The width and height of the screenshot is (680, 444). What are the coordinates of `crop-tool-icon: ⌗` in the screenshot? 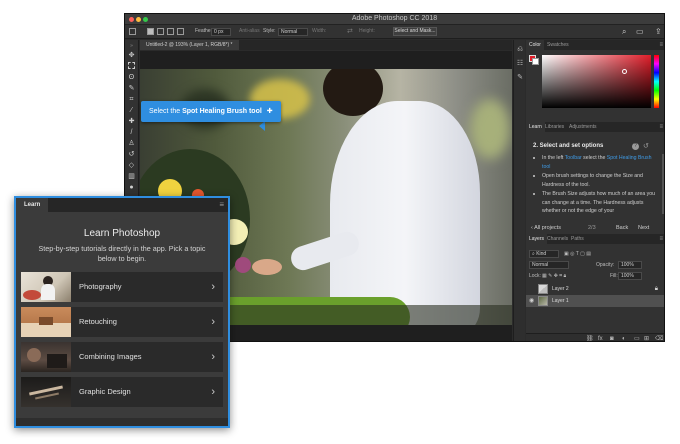 It's located at (131, 99).